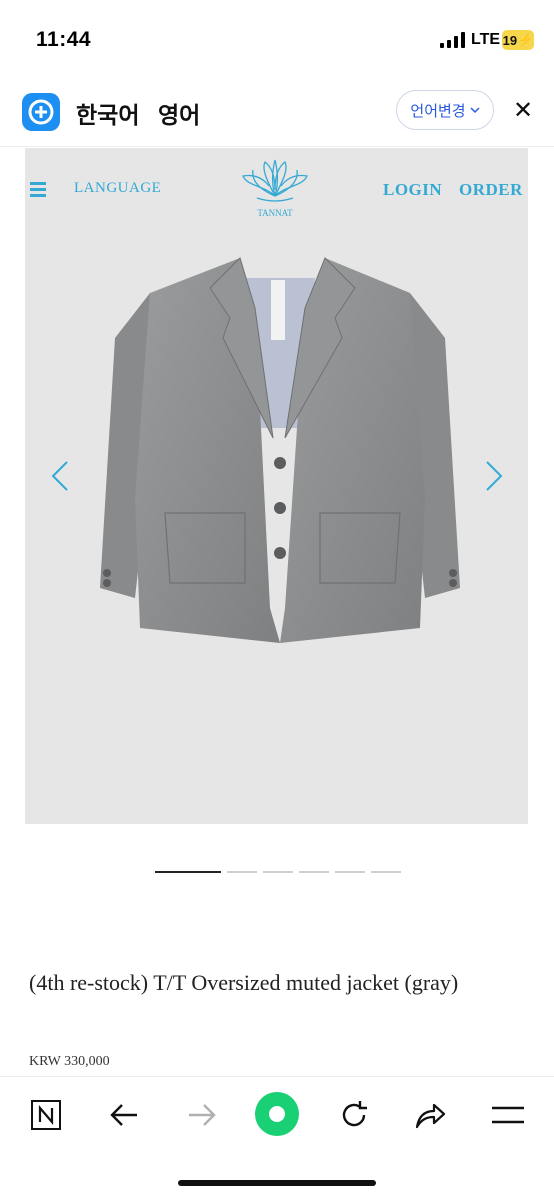 The width and height of the screenshot is (554, 1201). Describe the element at coordinates (277, 113) in the screenshot. I see `translate-bar: 한국어 영어 언어변경 ✕` at that location.